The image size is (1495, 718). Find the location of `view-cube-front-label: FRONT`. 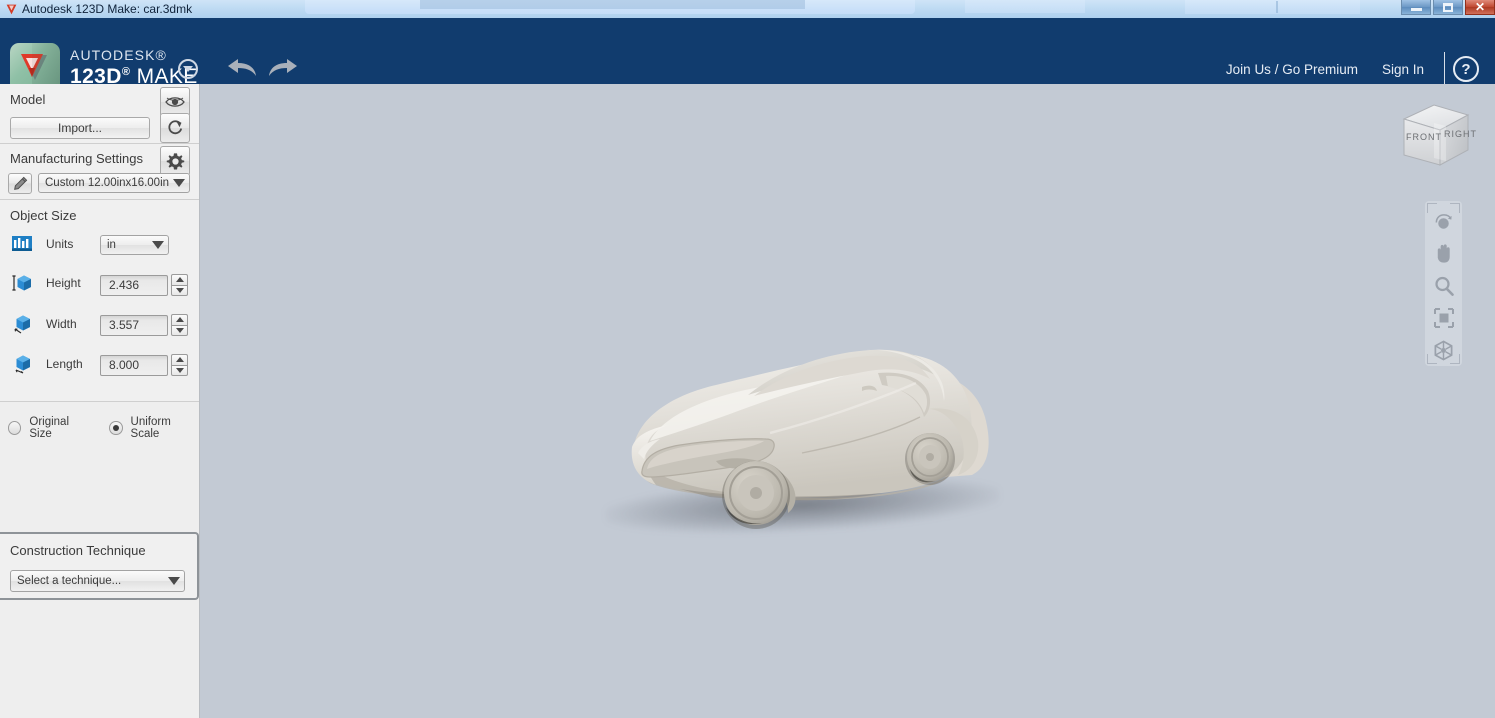

view-cube-front-label: FRONT is located at coordinates (1424, 137).